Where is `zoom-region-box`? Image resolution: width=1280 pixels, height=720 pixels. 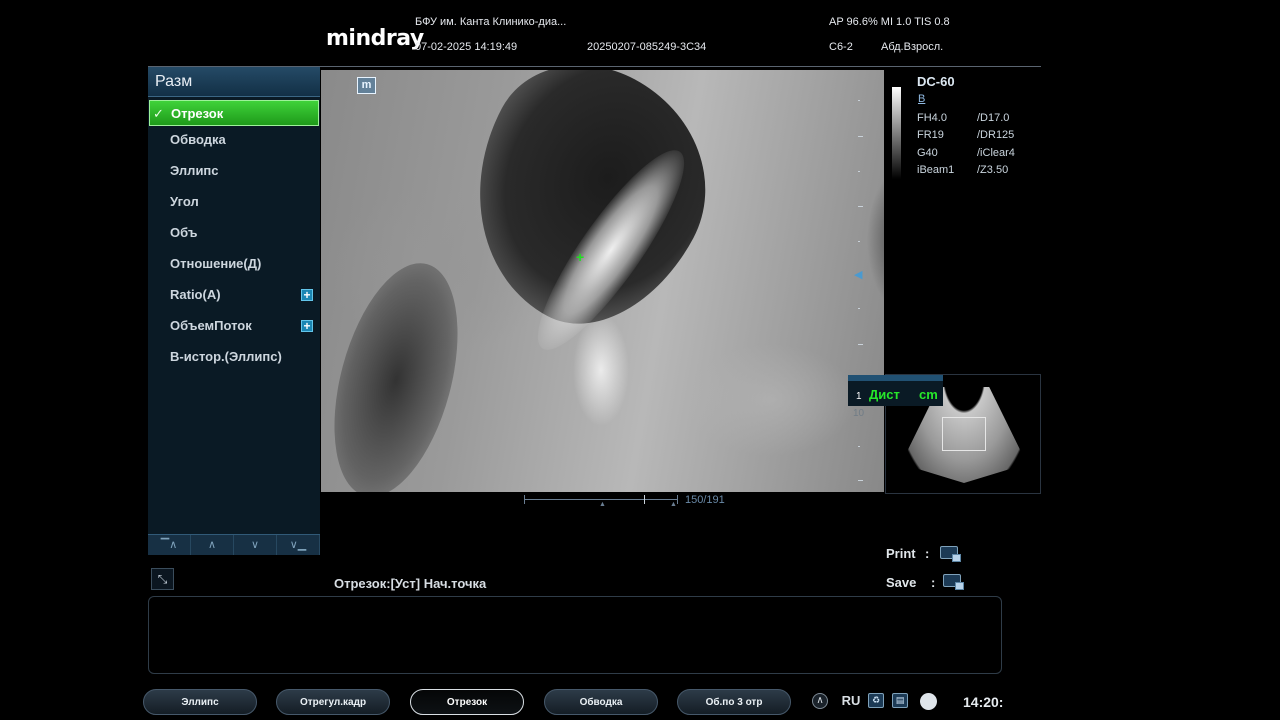 zoom-region-box is located at coordinates (964, 434).